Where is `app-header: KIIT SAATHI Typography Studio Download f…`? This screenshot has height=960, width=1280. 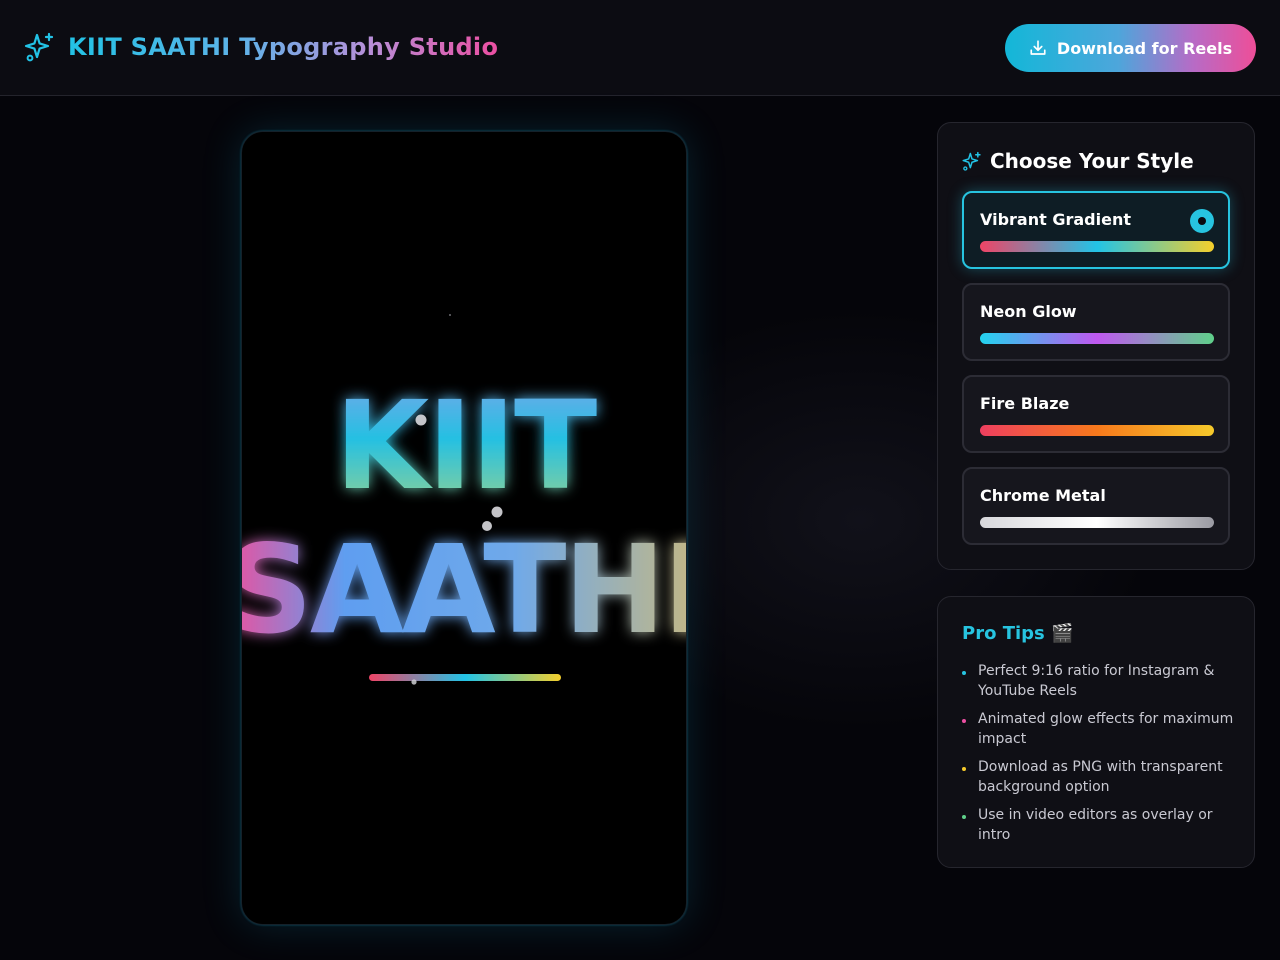 app-header: KIIT SAATHI Typography Studio Download f… is located at coordinates (640, 48).